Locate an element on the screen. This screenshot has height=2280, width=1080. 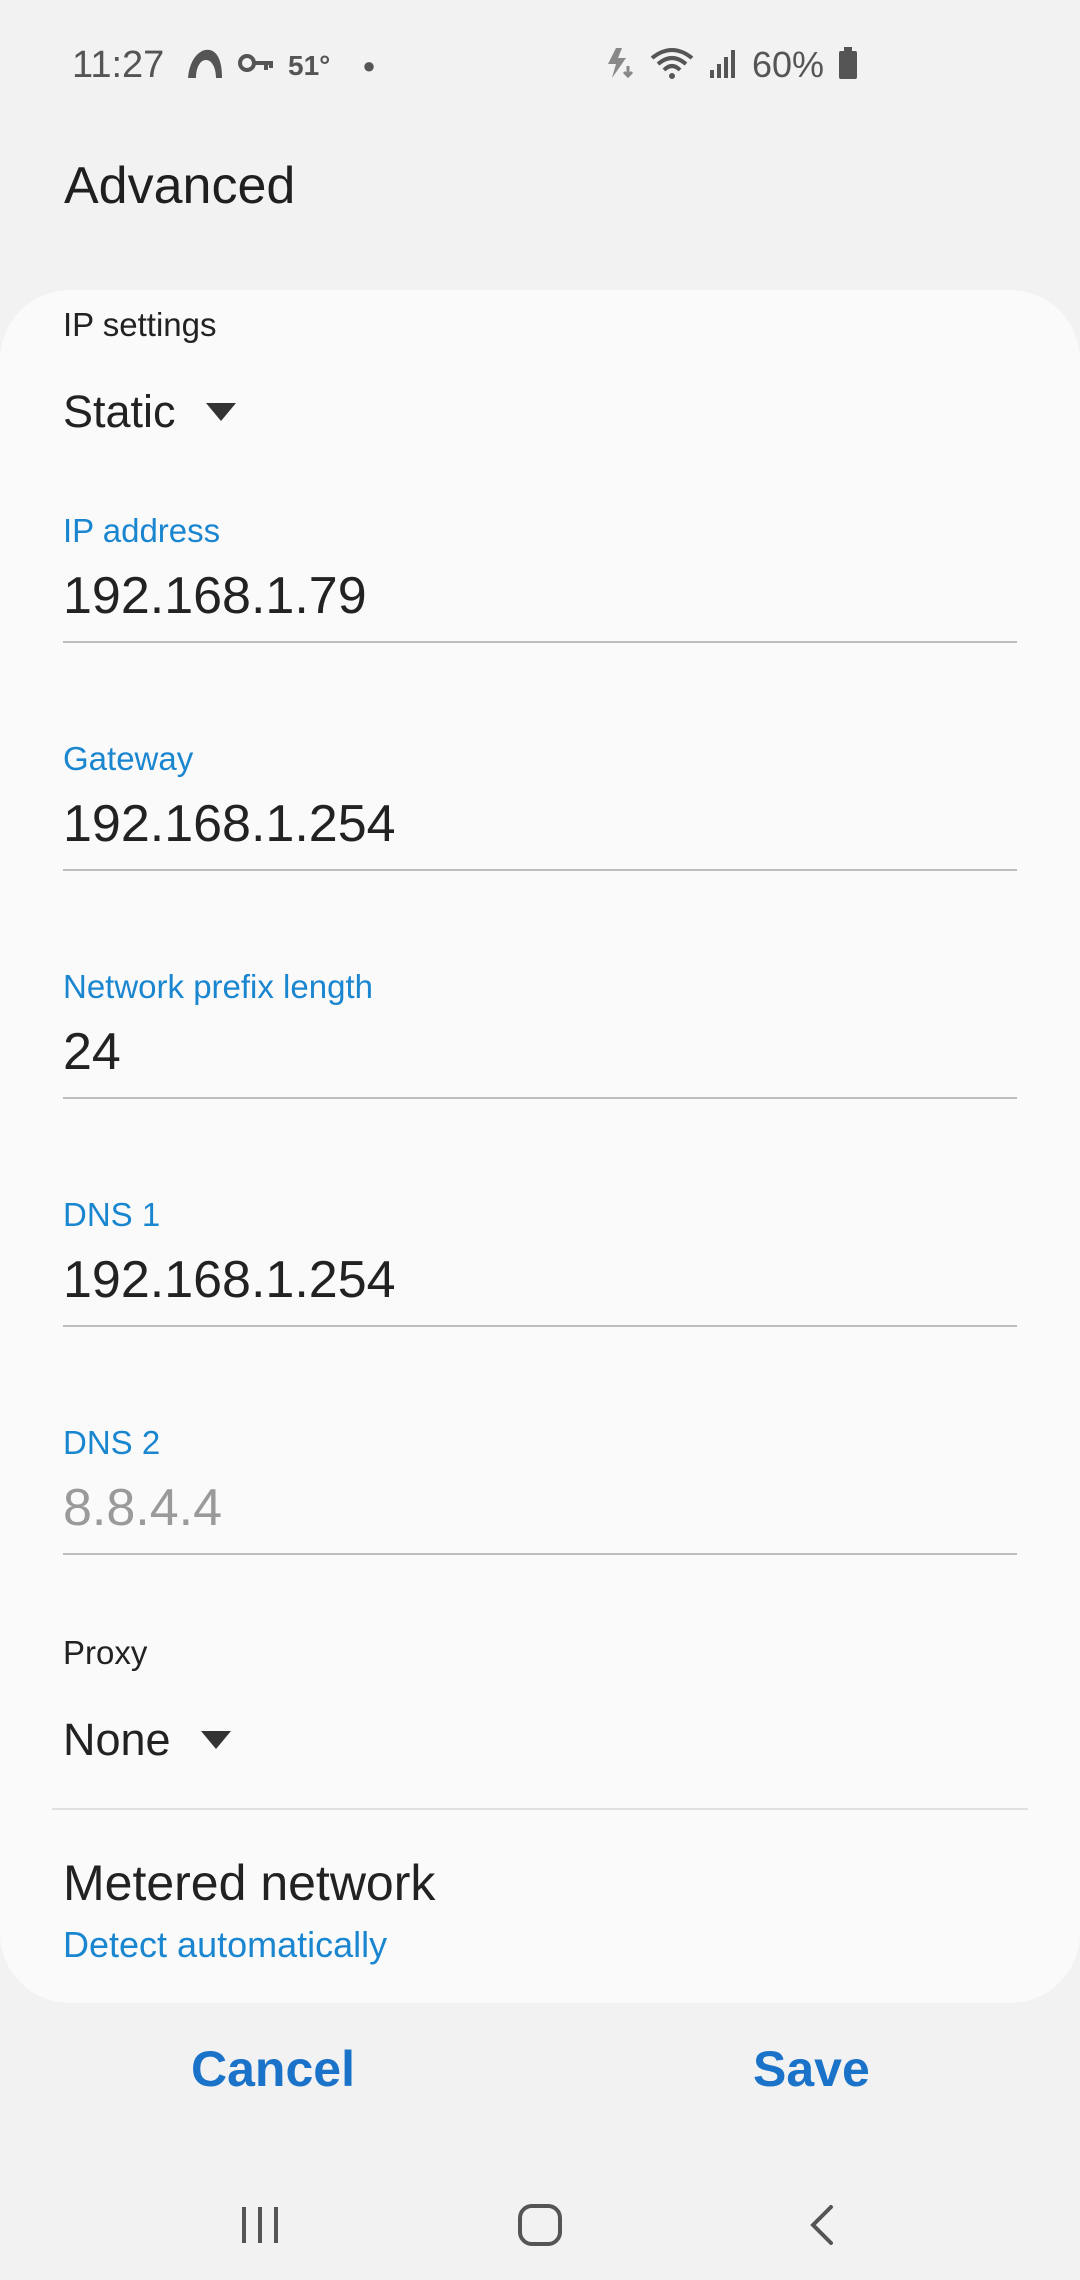
ip-address-field: IP address 192.168.1.79 is located at coordinates (540, 577).